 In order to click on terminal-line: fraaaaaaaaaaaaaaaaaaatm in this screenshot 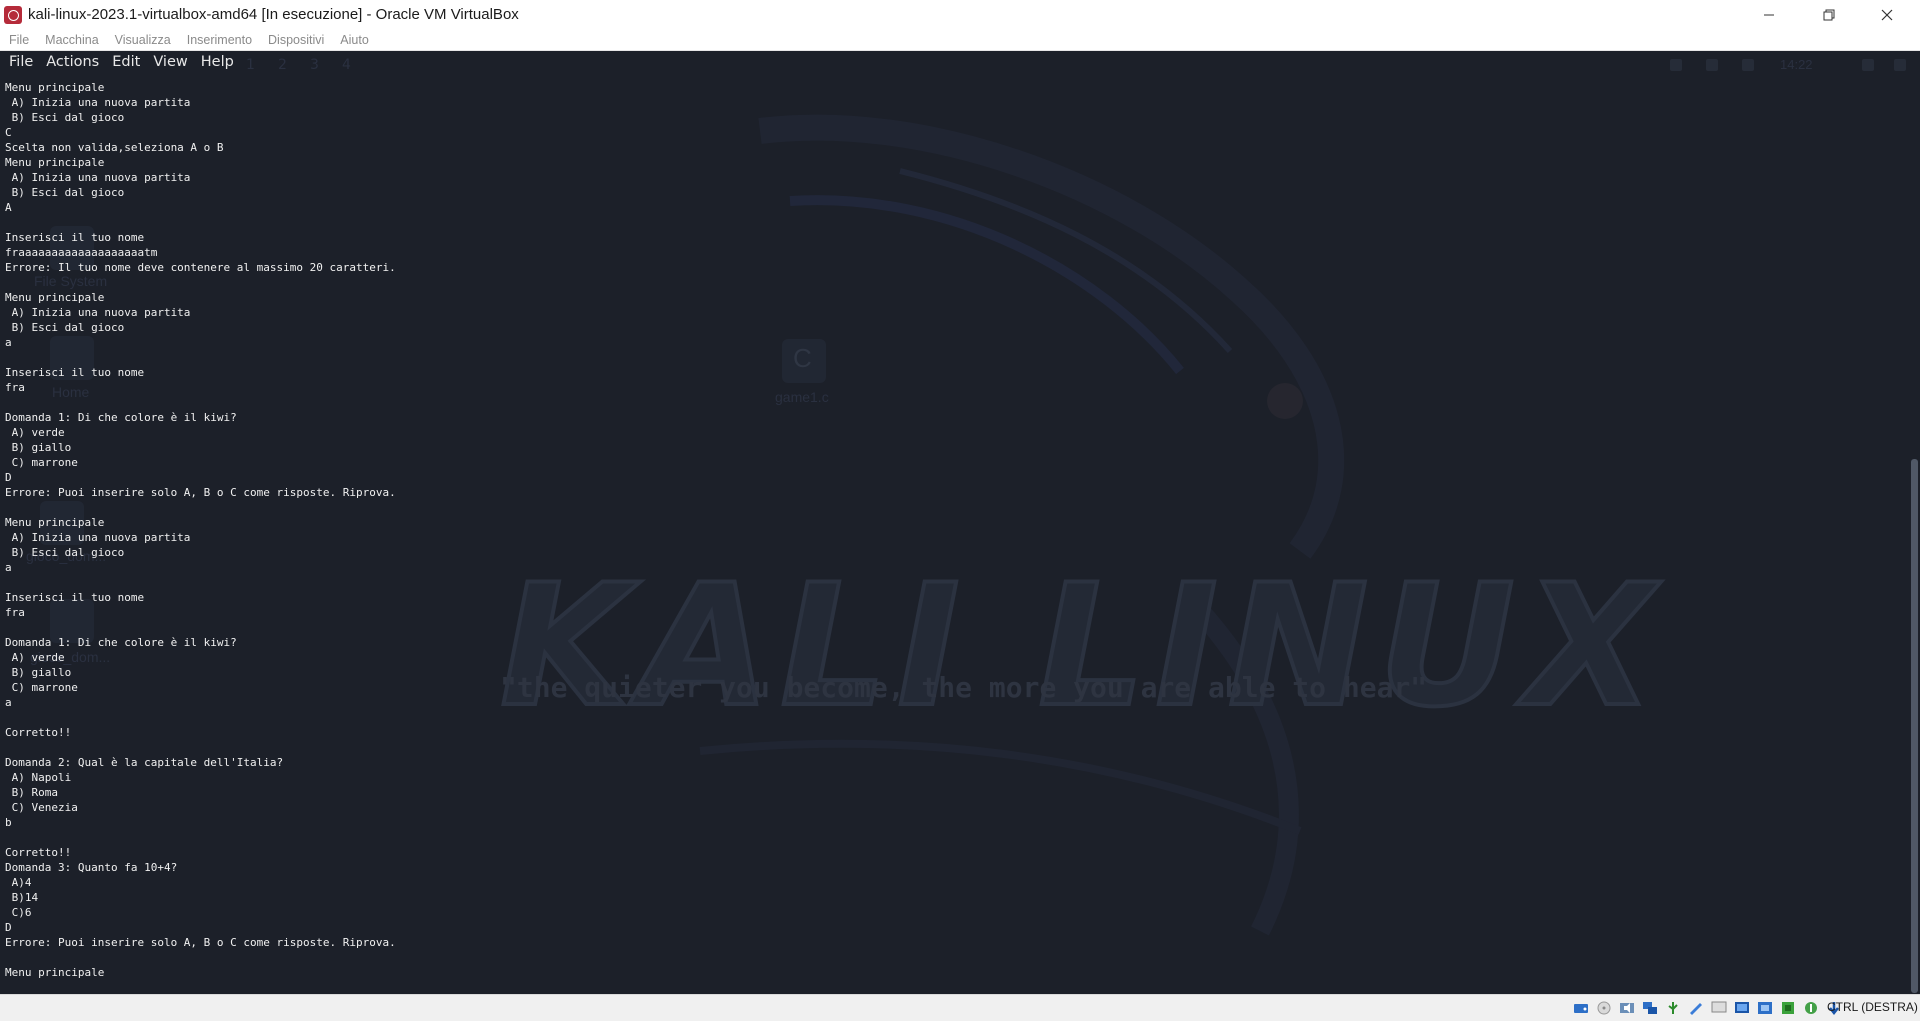, I will do `click(81, 252)`.